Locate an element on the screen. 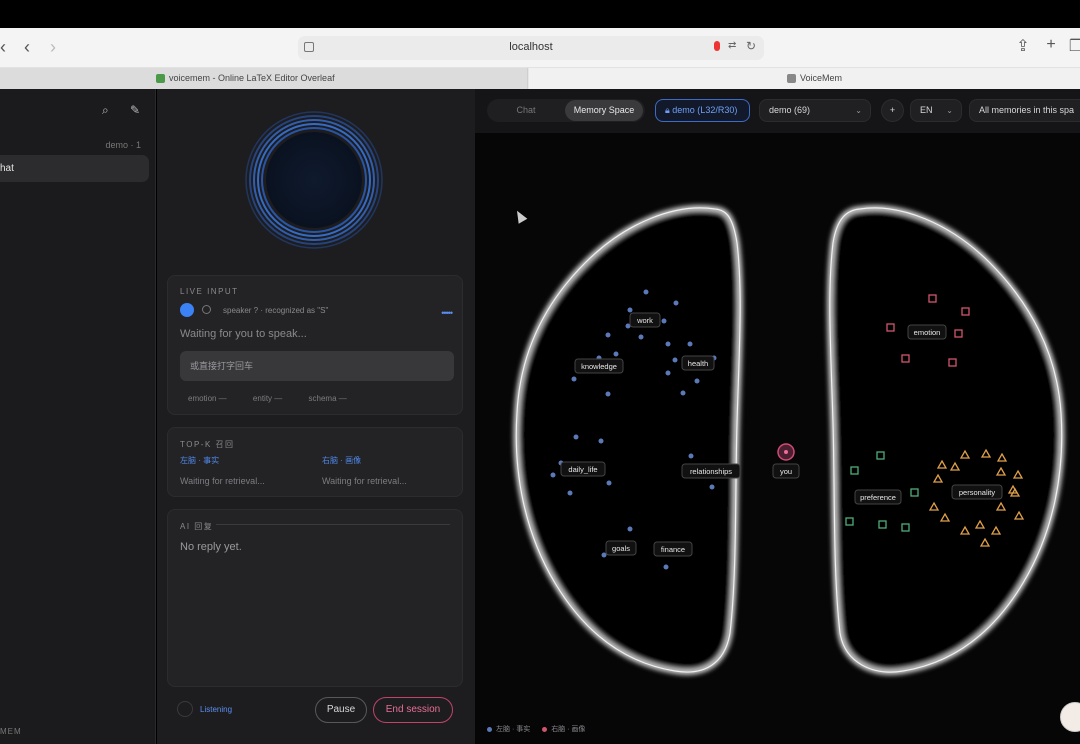 The height and width of the screenshot is (744, 1080). layer-badge: 🔒︎ demo (L32/R30) is located at coordinates (702, 110).